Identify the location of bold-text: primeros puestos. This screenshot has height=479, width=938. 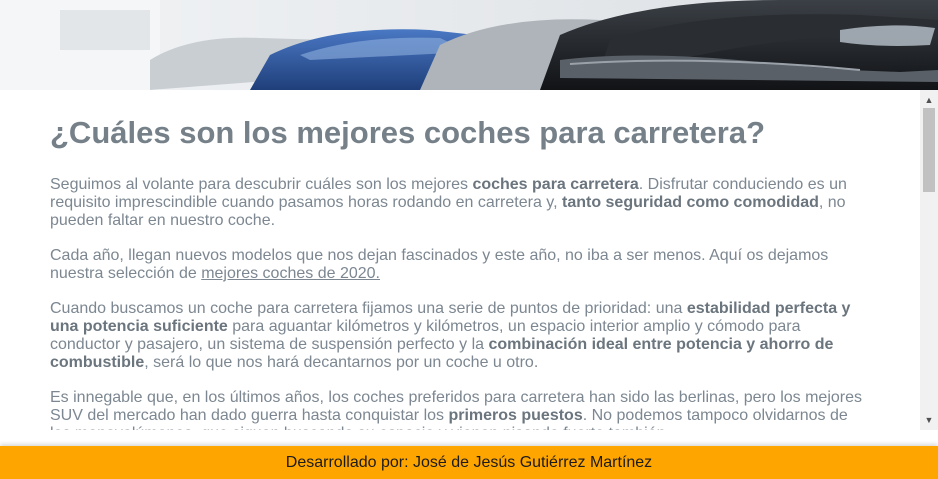
(515, 415).